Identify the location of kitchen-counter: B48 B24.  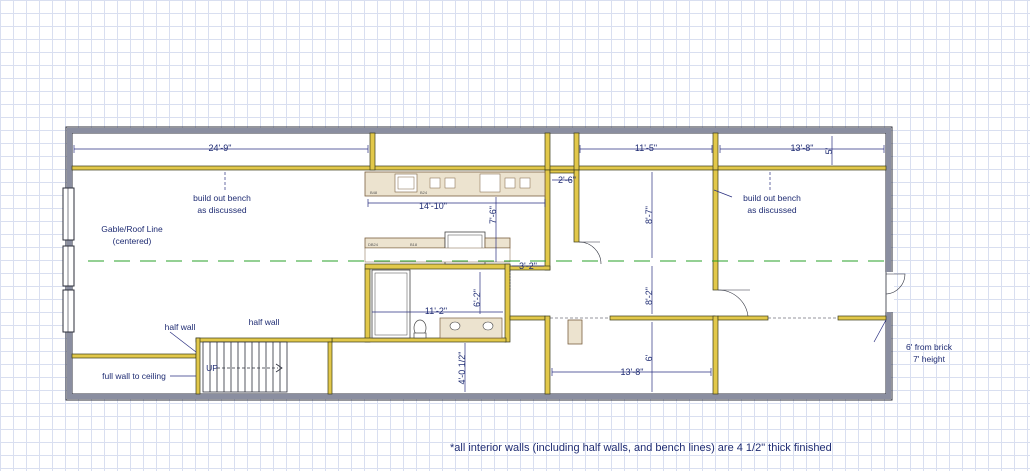
(455, 184).